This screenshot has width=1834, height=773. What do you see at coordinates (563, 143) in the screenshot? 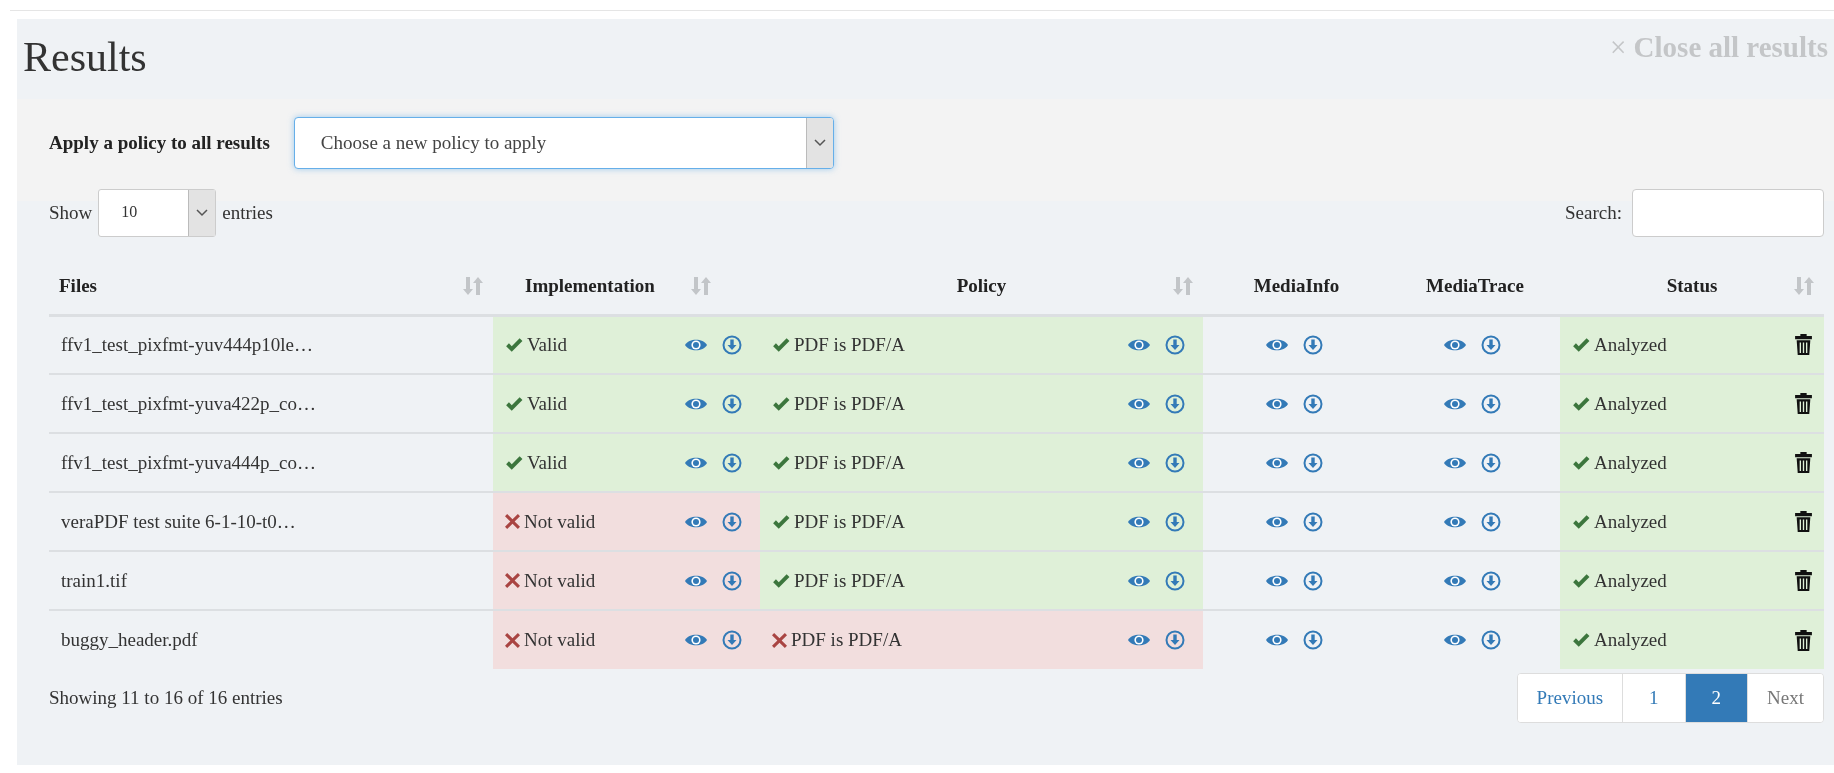
I see `policy-select: Choose a new policy to apply` at bounding box center [563, 143].